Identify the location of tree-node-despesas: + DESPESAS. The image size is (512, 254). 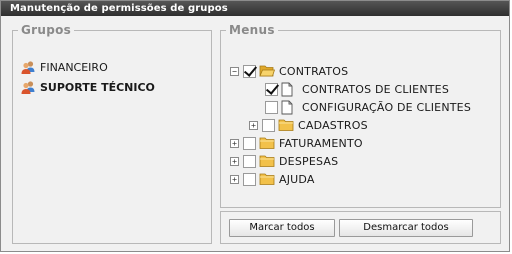
(284, 161).